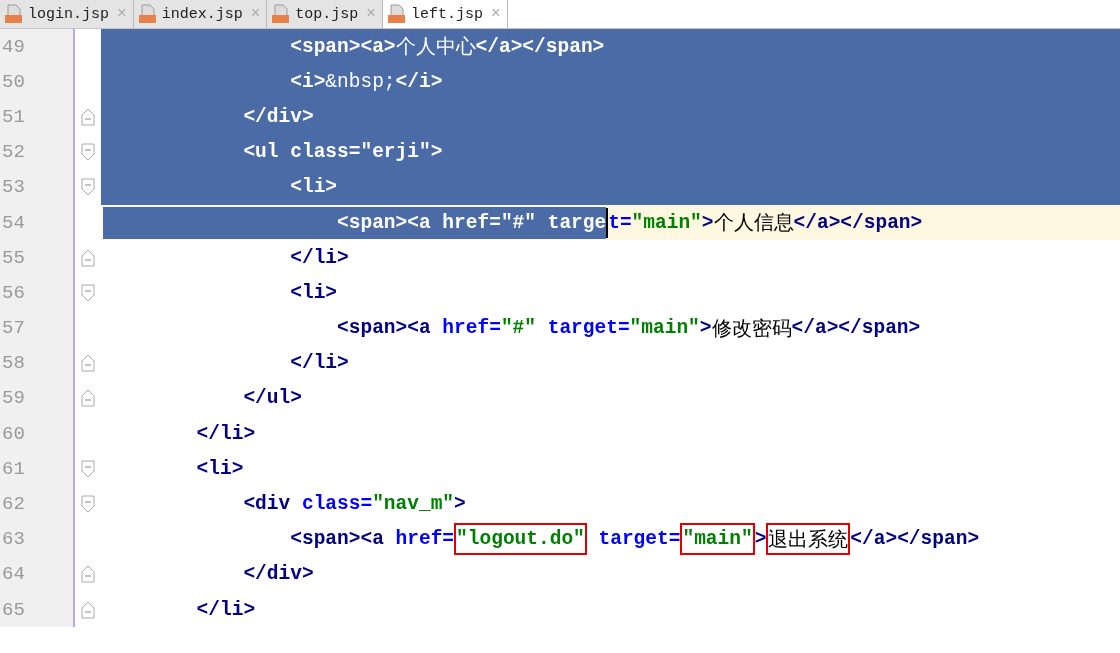 The height and width of the screenshot is (653, 1120). Describe the element at coordinates (37, 258) in the screenshot. I see `line-number: 55` at that location.